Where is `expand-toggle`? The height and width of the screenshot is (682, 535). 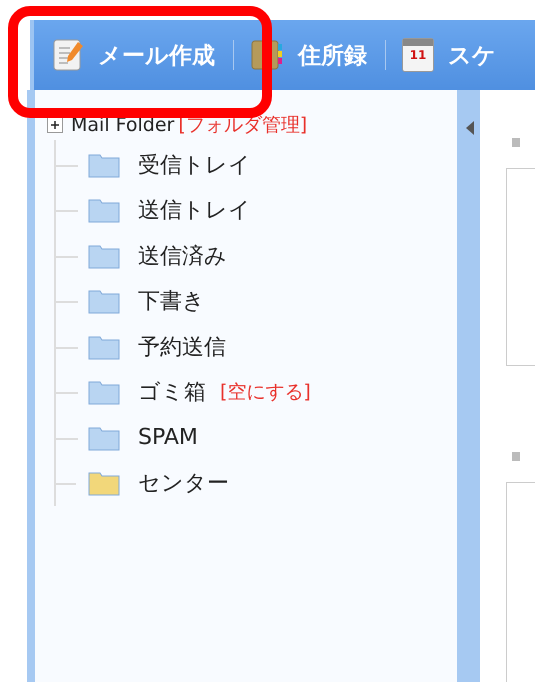
expand-toggle is located at coordinates (55, 125).